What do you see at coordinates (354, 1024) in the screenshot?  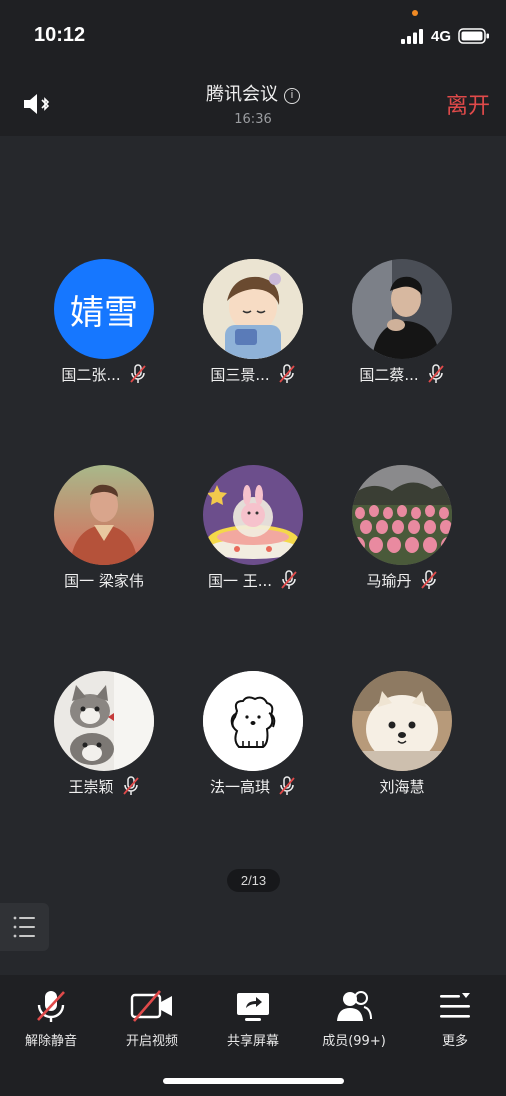 I see `members-button: 成员(99+)` at bounding box center [354, 1024].